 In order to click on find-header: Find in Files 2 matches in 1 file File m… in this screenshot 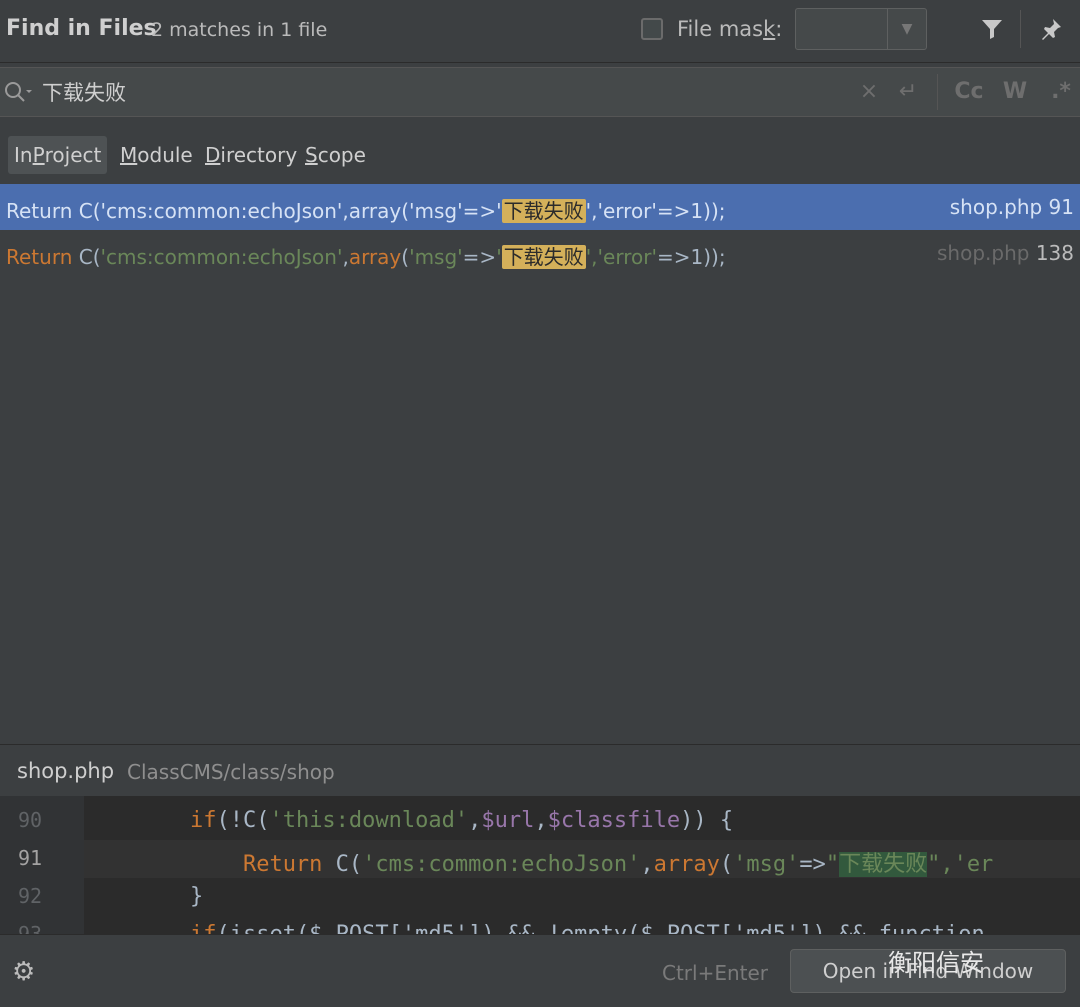, I will do `click(540, 31)`.